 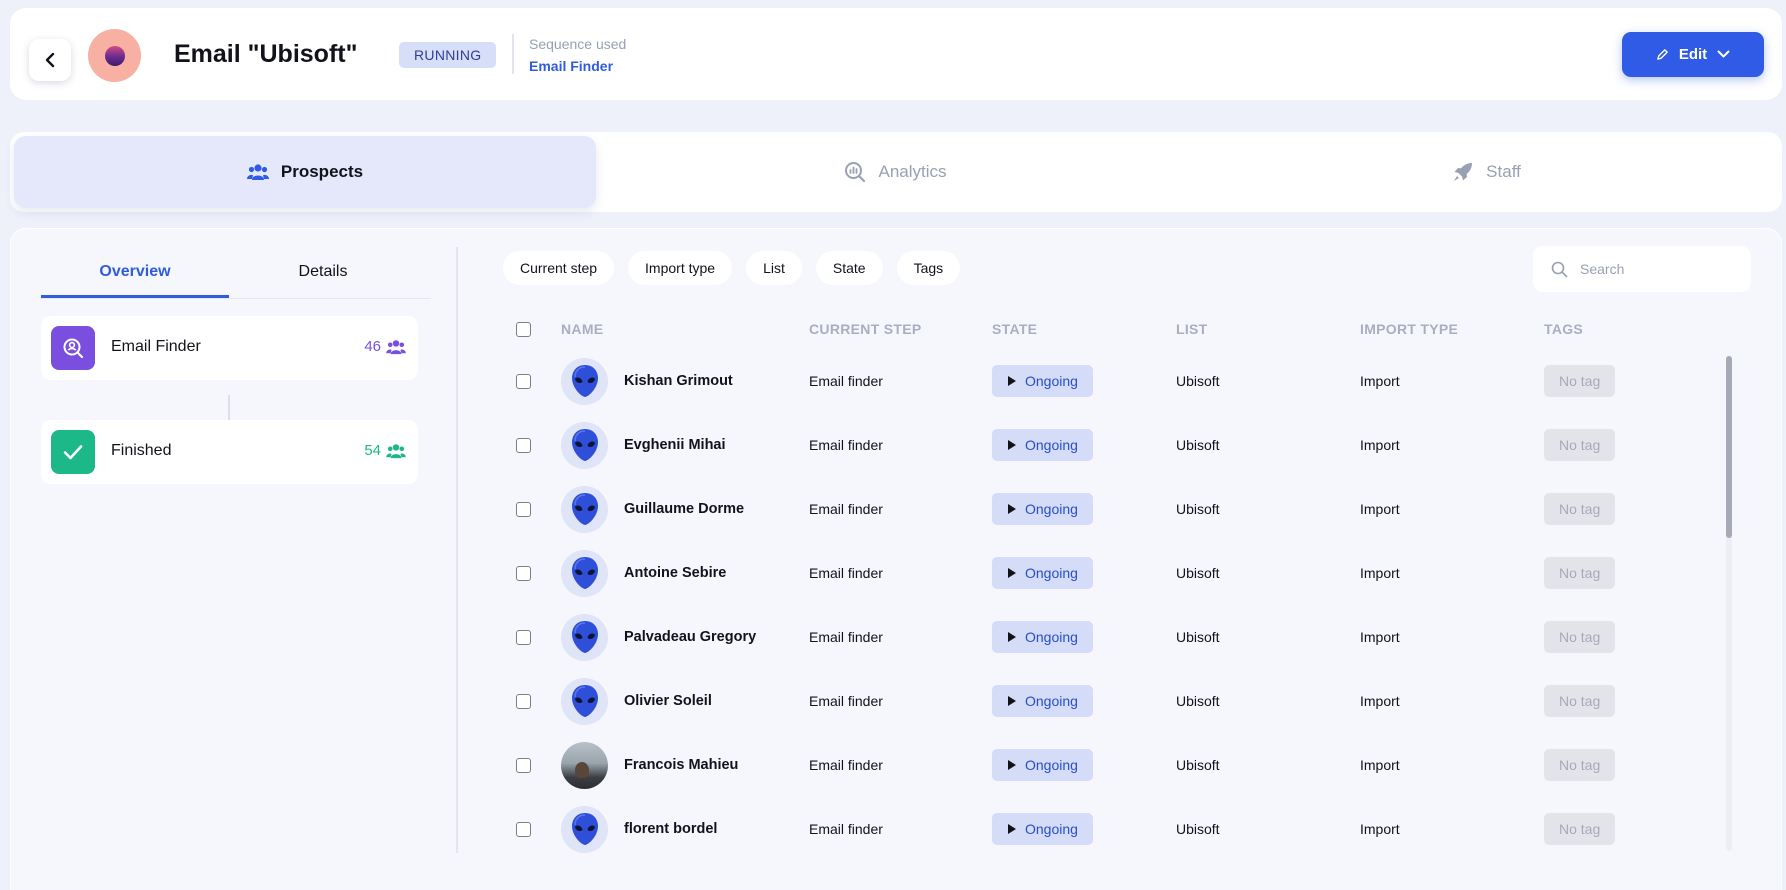 What do you see at coordinates (690, 637) in the screenshot?
I see `prospect-name: Palvadeau Gregory` at bounding box center [690, 637].